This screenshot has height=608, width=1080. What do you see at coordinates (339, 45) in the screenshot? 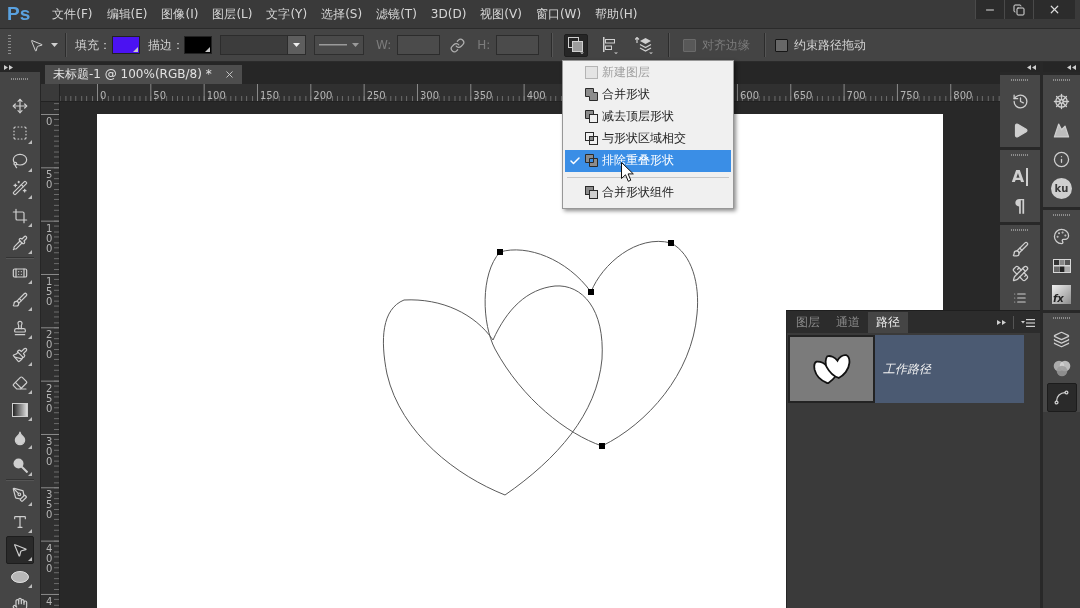
I see `line-style-dropdown` at bounding box center [339, 45].